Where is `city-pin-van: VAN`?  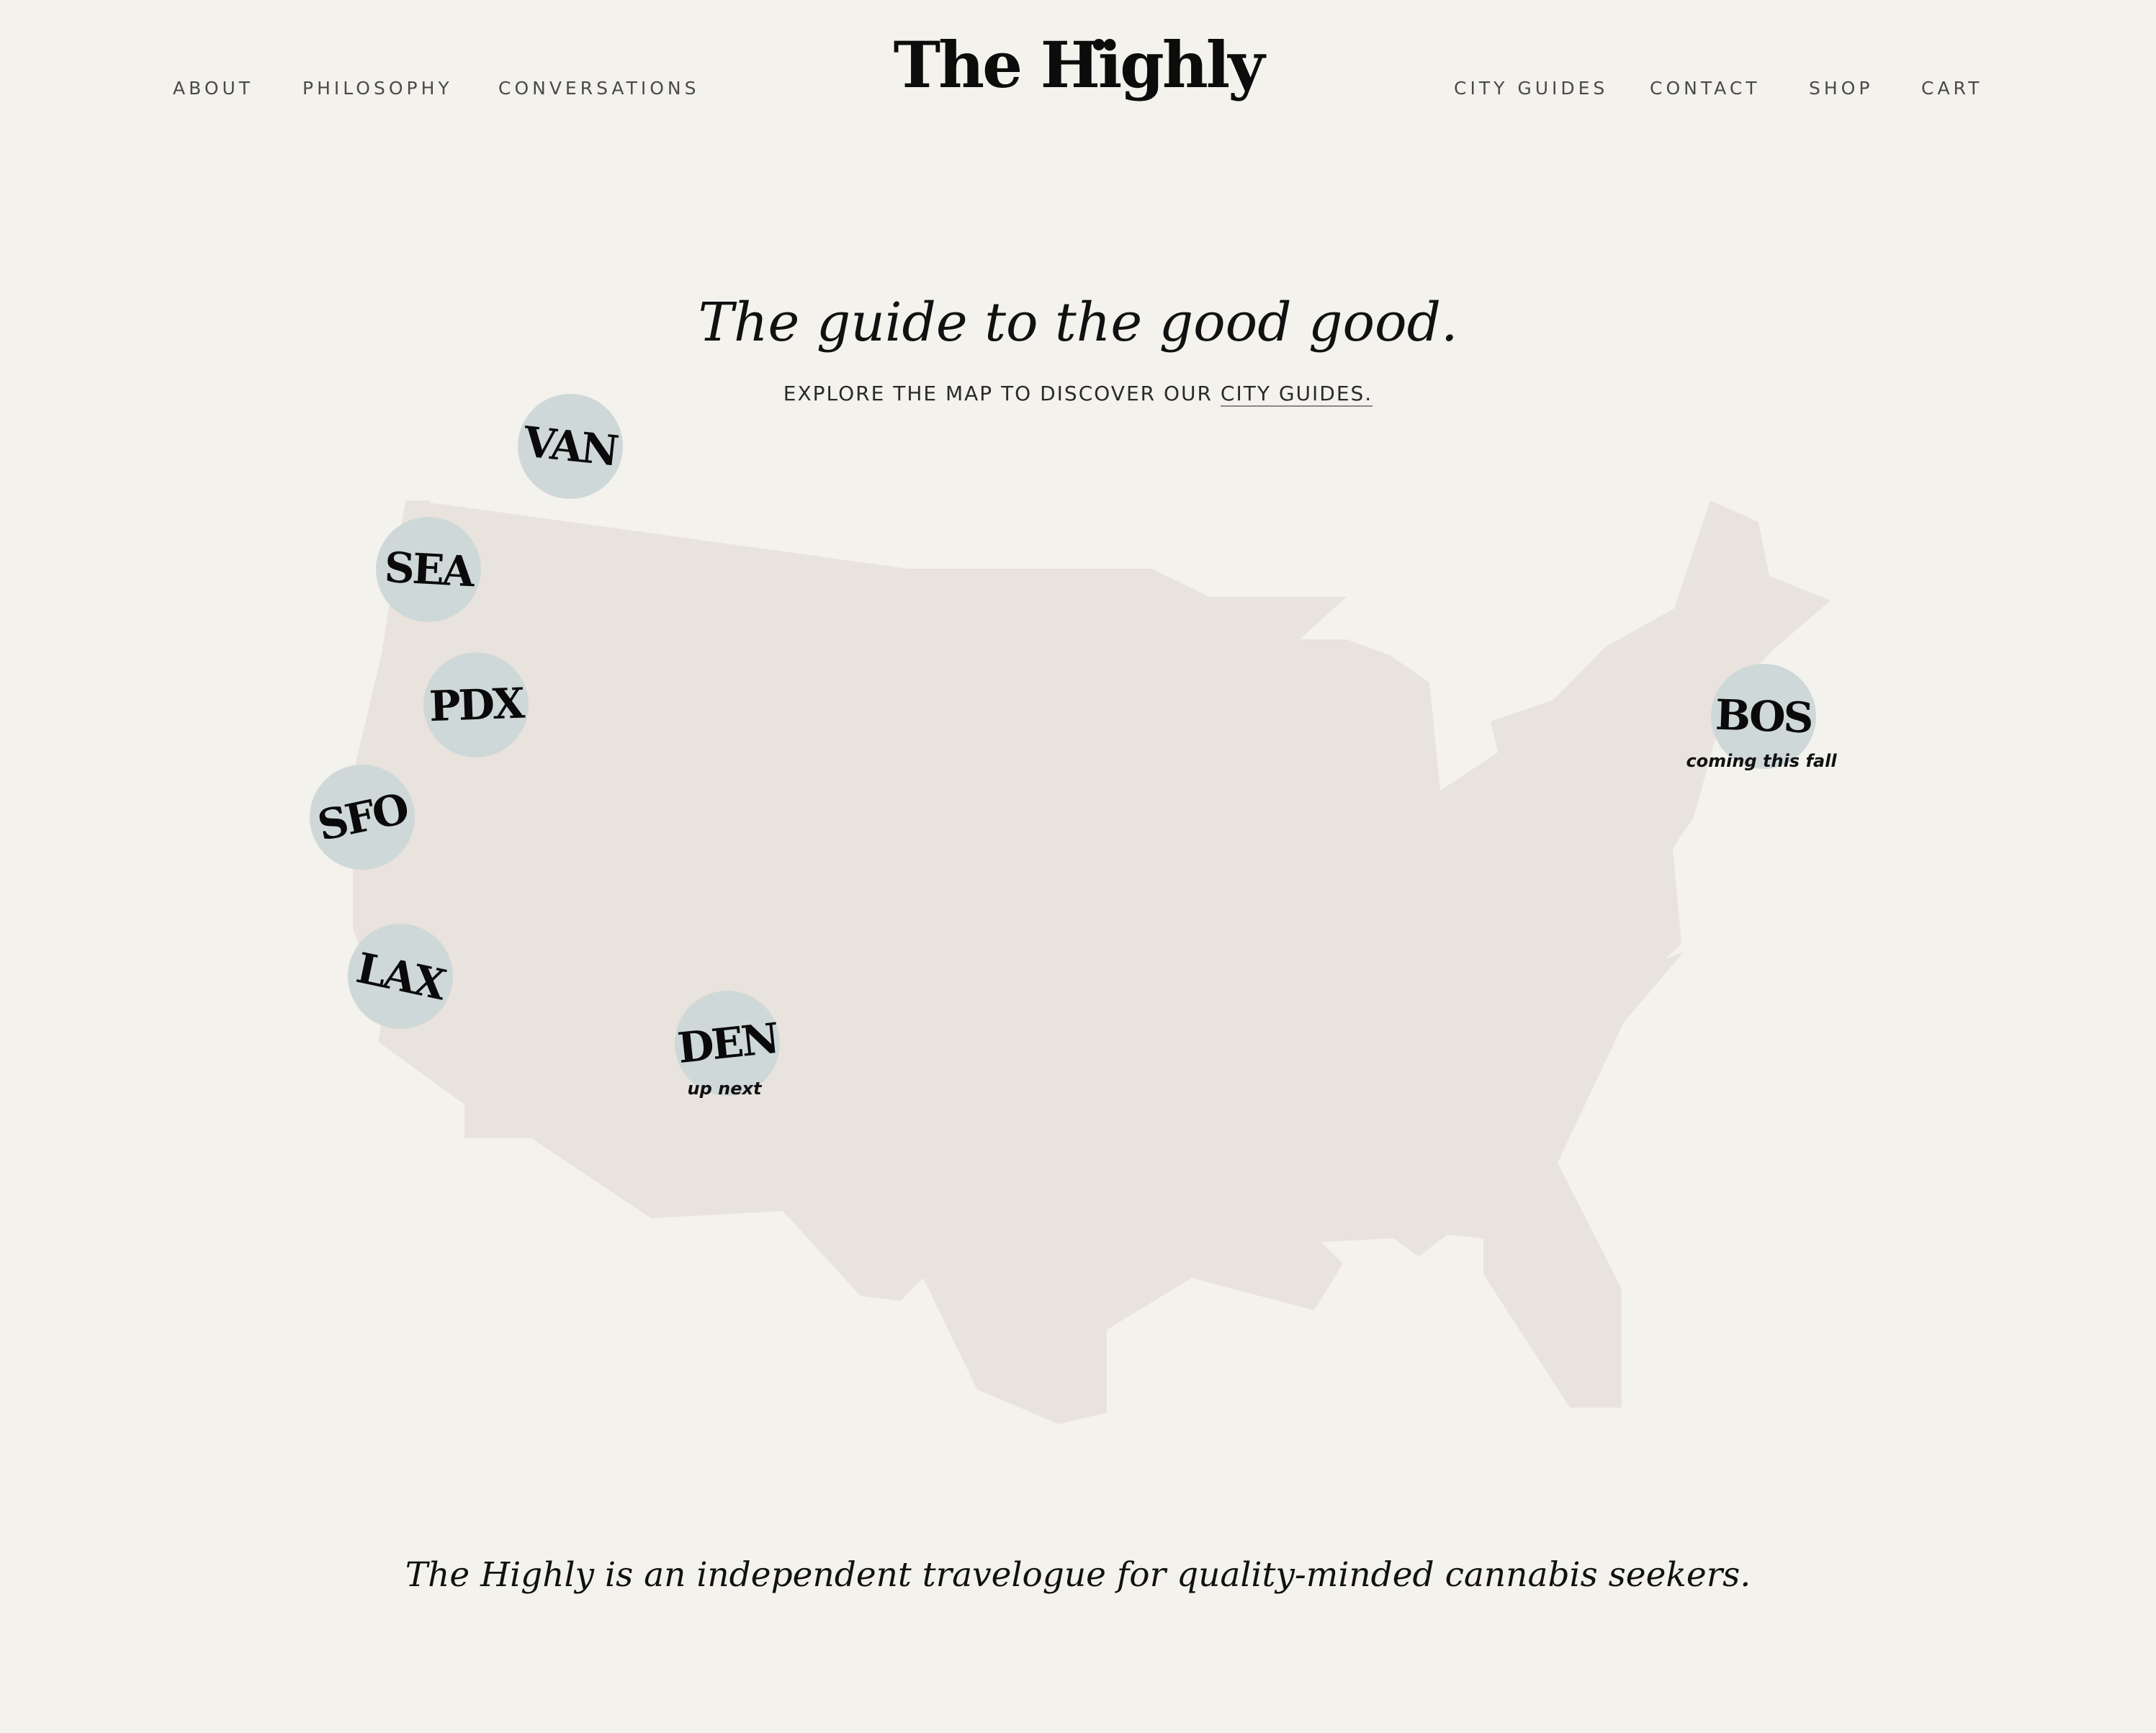 city-pin-van: VAN is located at coordinates (570, 447).